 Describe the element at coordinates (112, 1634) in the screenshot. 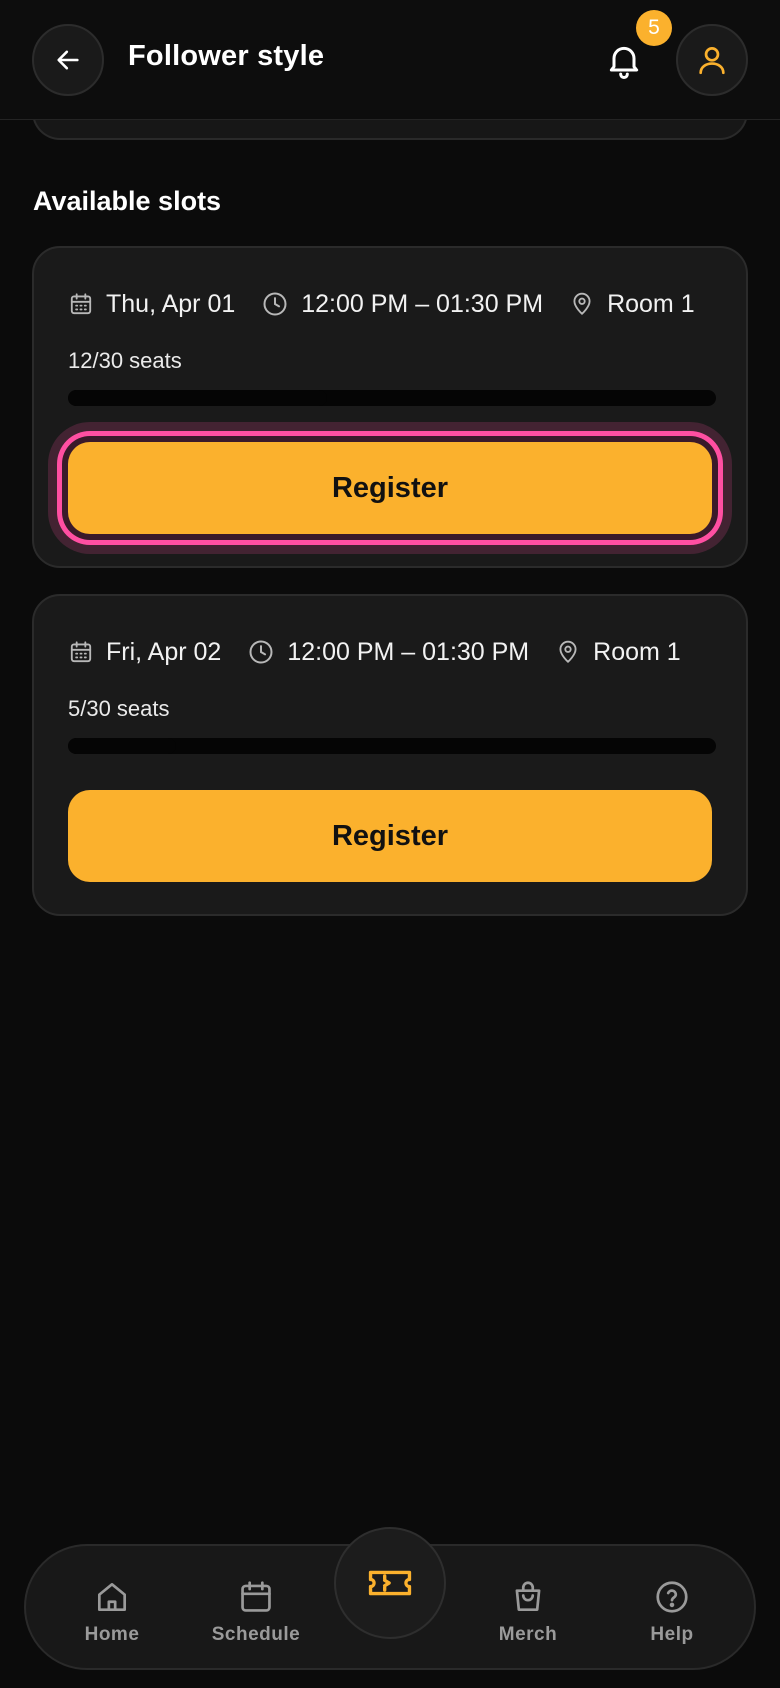

I see `nav-label-home: Home` at that location.